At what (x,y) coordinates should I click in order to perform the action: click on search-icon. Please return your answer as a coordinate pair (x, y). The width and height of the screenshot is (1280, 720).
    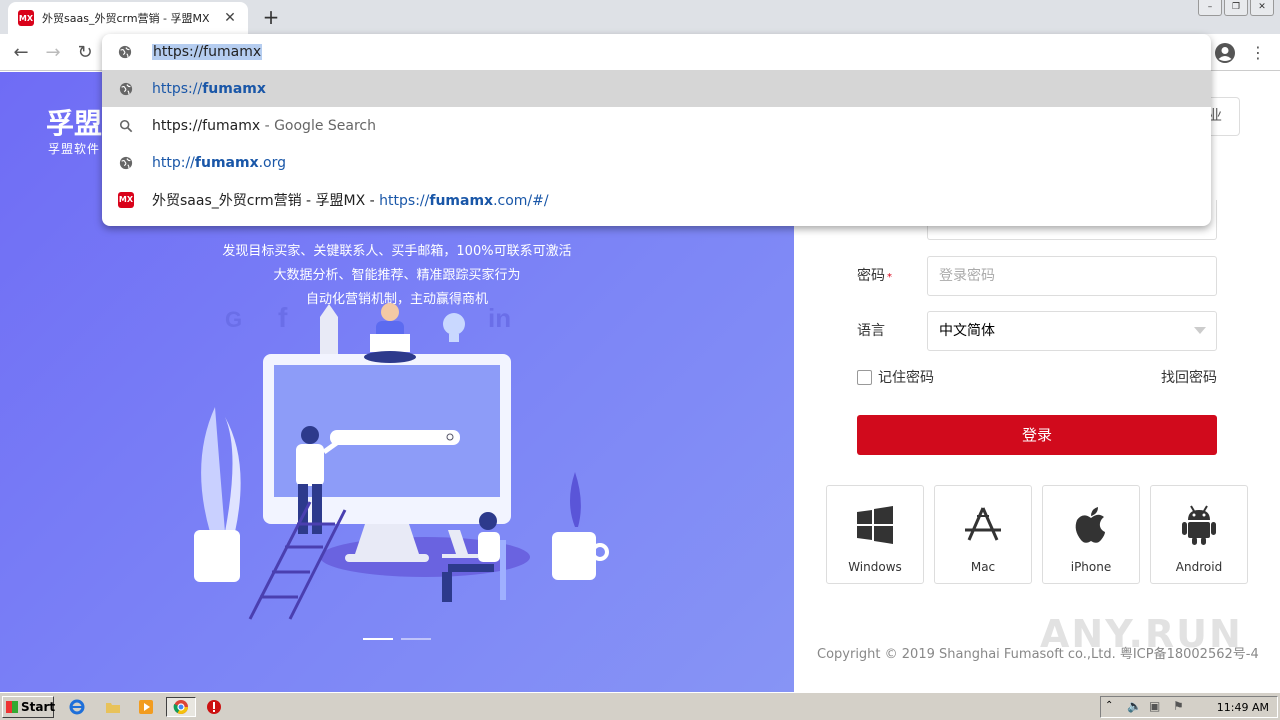
    Looking at the image, I should click on (126, 125).